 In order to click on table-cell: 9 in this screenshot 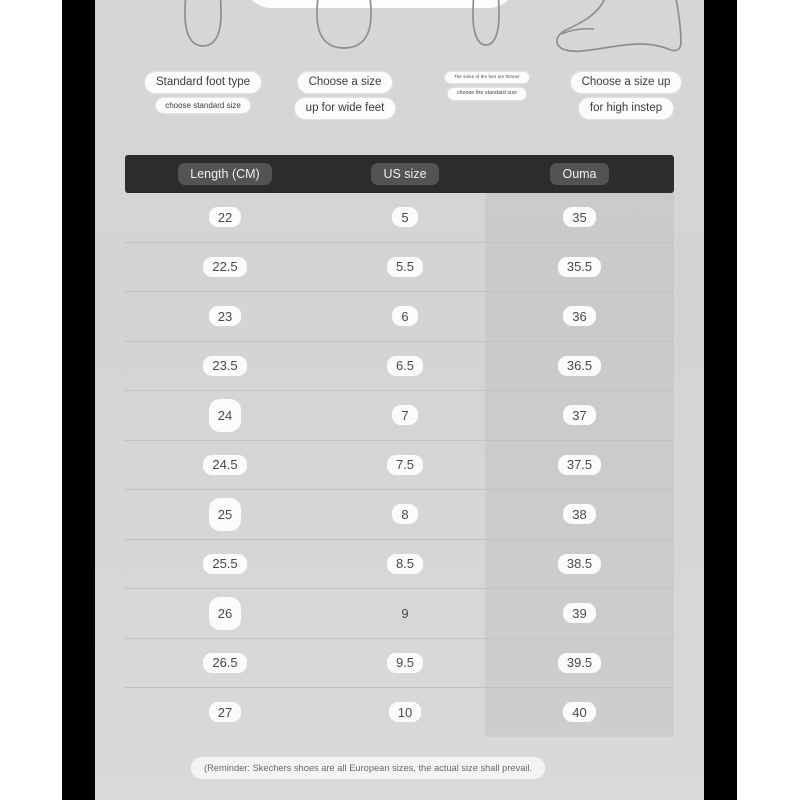, I will do `click(405, 613)`.